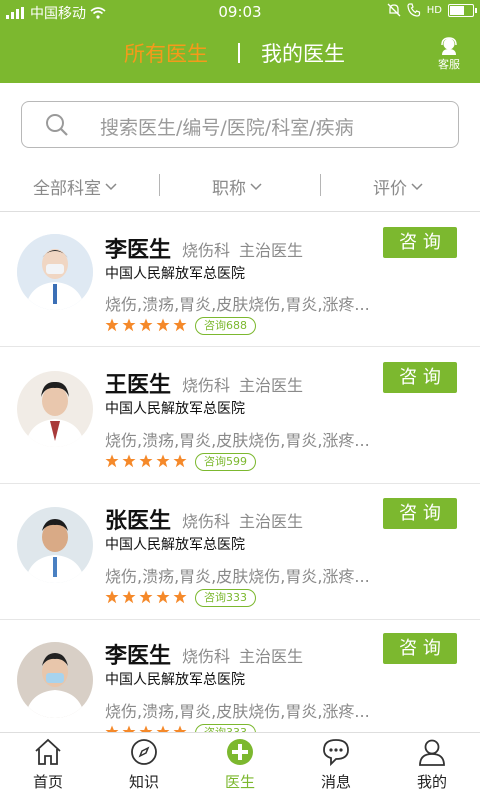 This screenshot has width=480, height=800. What do you see at coordinates (225, 728) in the screenshot?
I see `consult-count-badge: 咨询333` at bounding box center [225, 728].